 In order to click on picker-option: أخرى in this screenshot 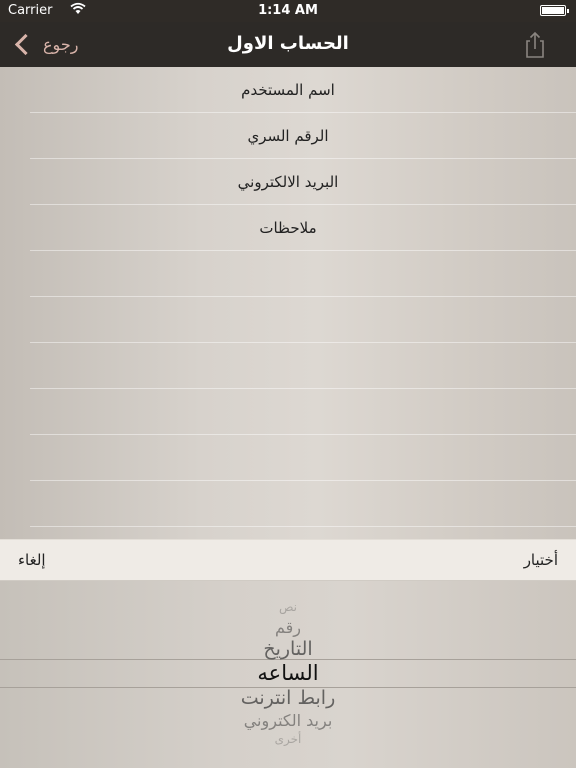, I will do `click(288, 739)`.